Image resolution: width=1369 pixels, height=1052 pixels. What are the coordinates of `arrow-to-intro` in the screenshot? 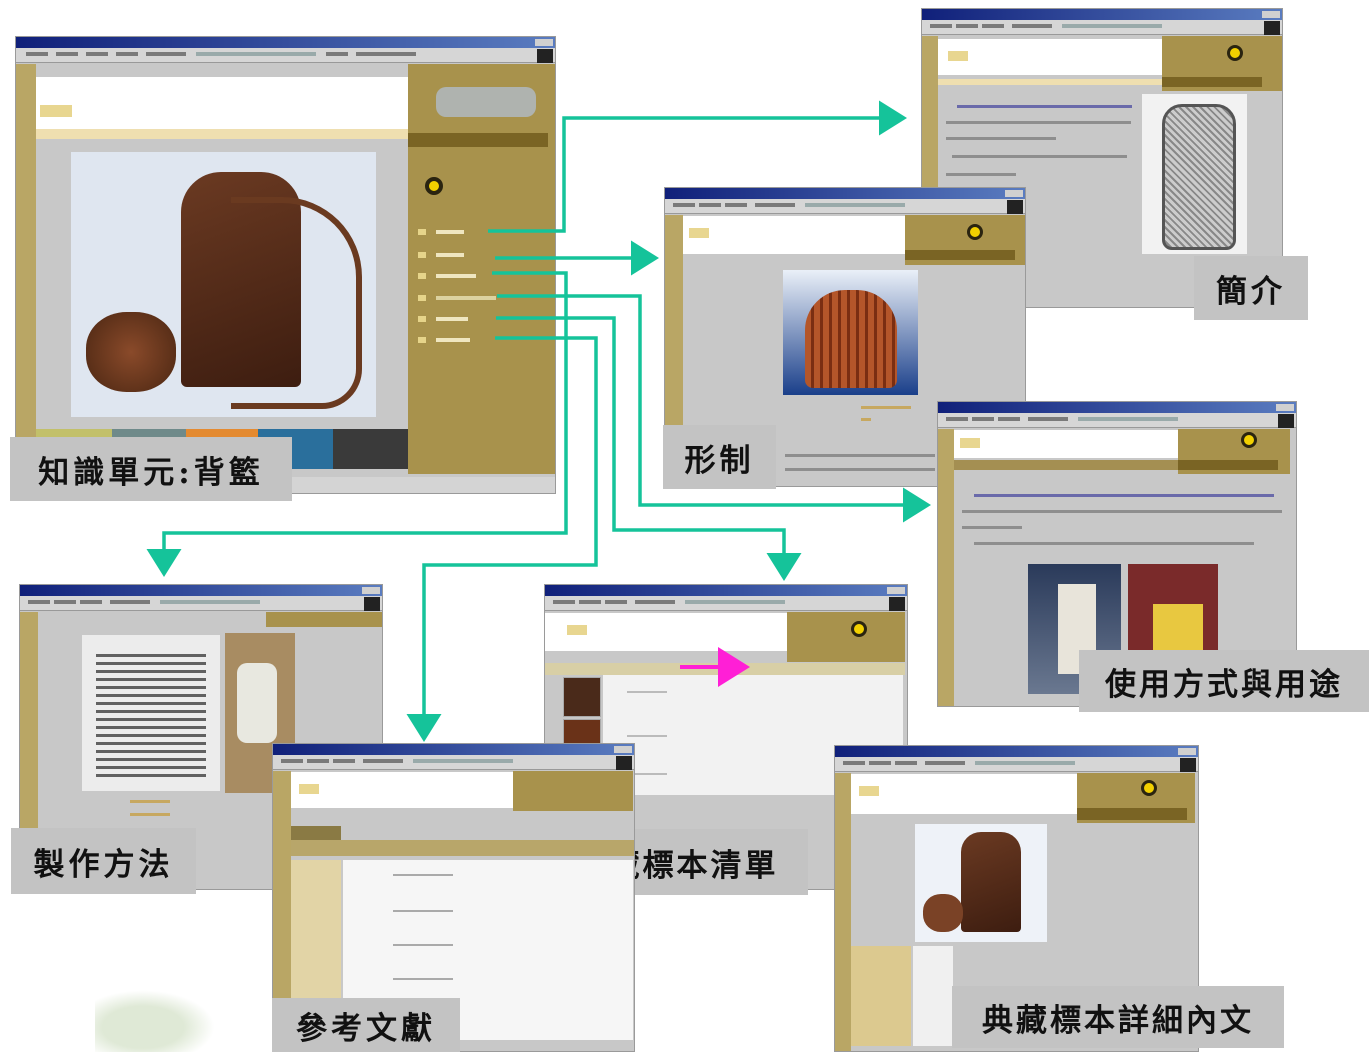 It's located at (697, 166).